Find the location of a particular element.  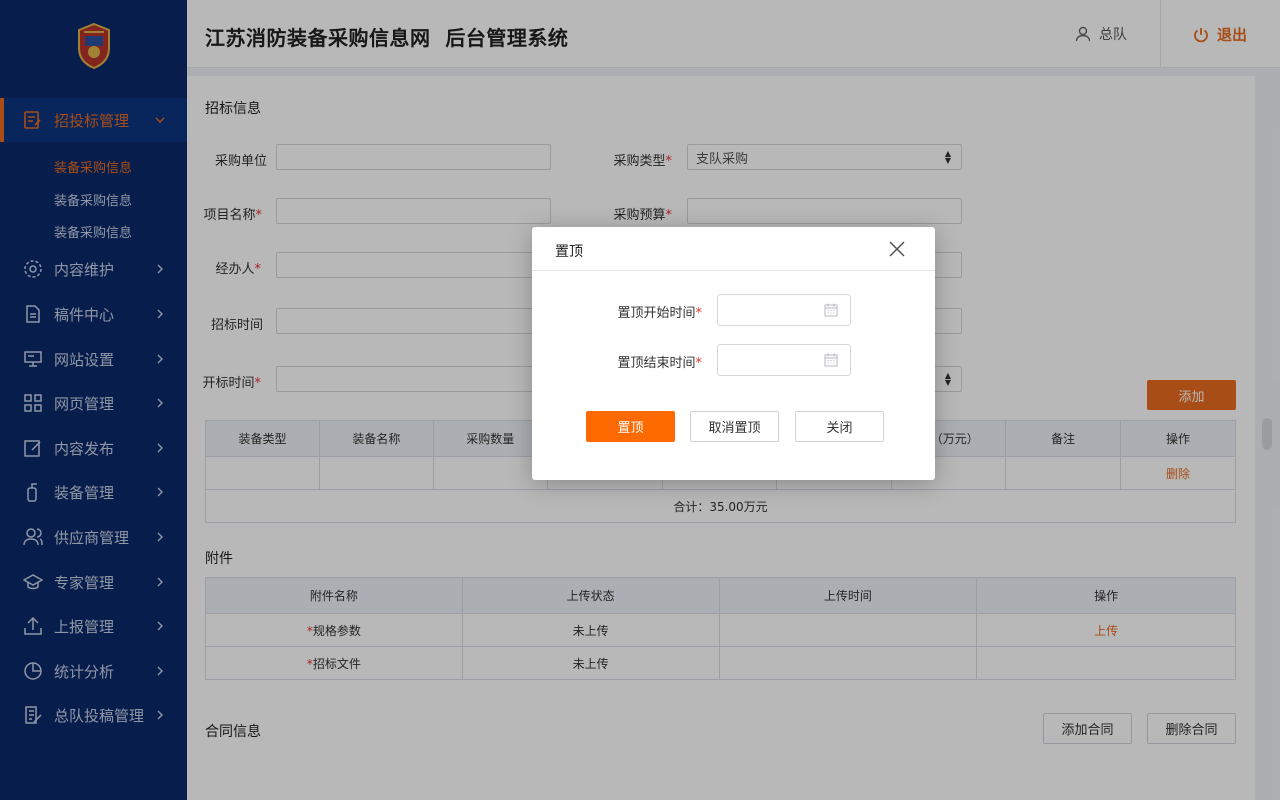

start-time-picker is located at coordinates (784, 310).